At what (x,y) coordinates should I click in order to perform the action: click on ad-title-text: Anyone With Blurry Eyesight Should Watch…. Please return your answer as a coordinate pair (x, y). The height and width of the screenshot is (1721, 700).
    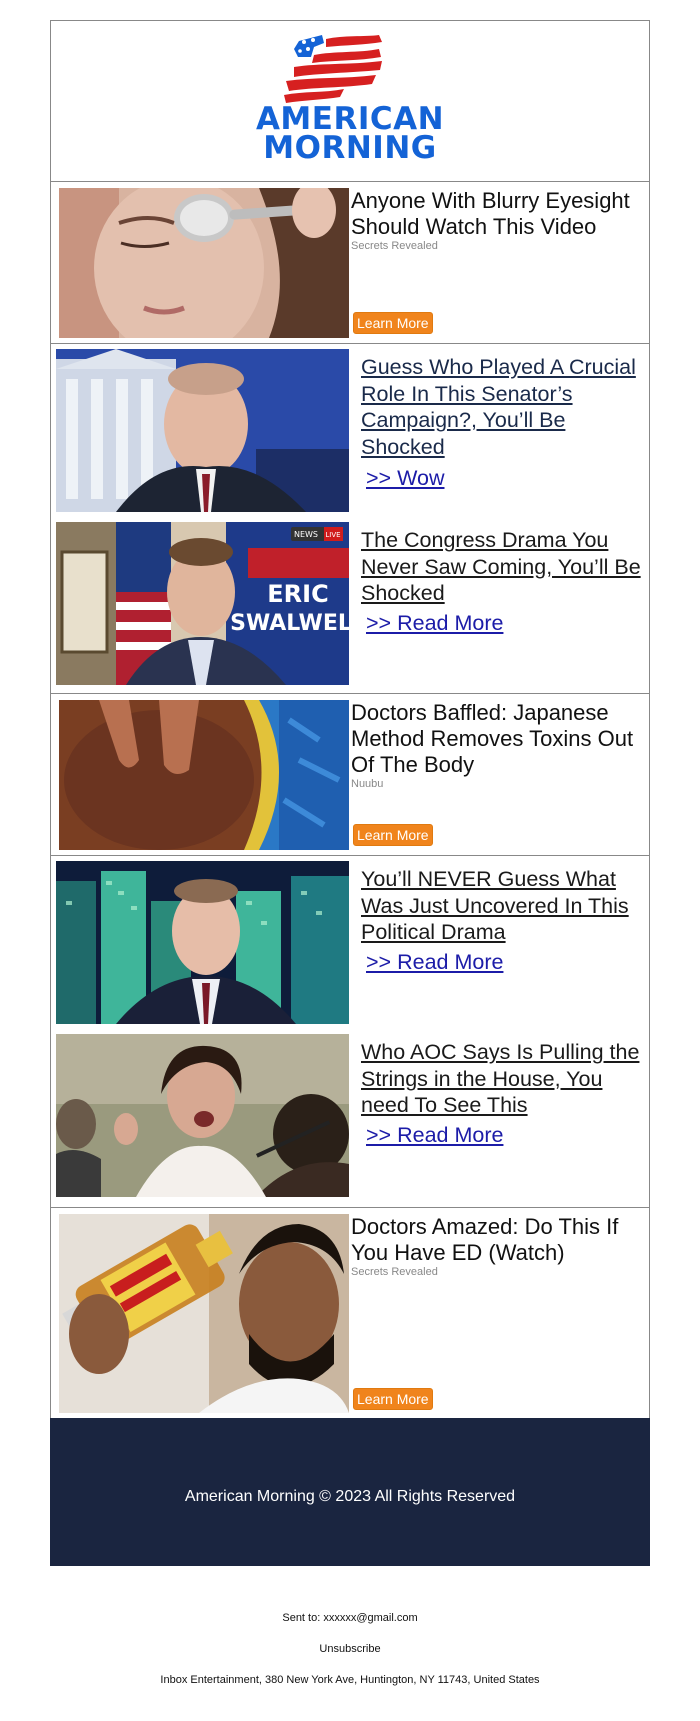
    Looking at the image, I should click on (490, 213).